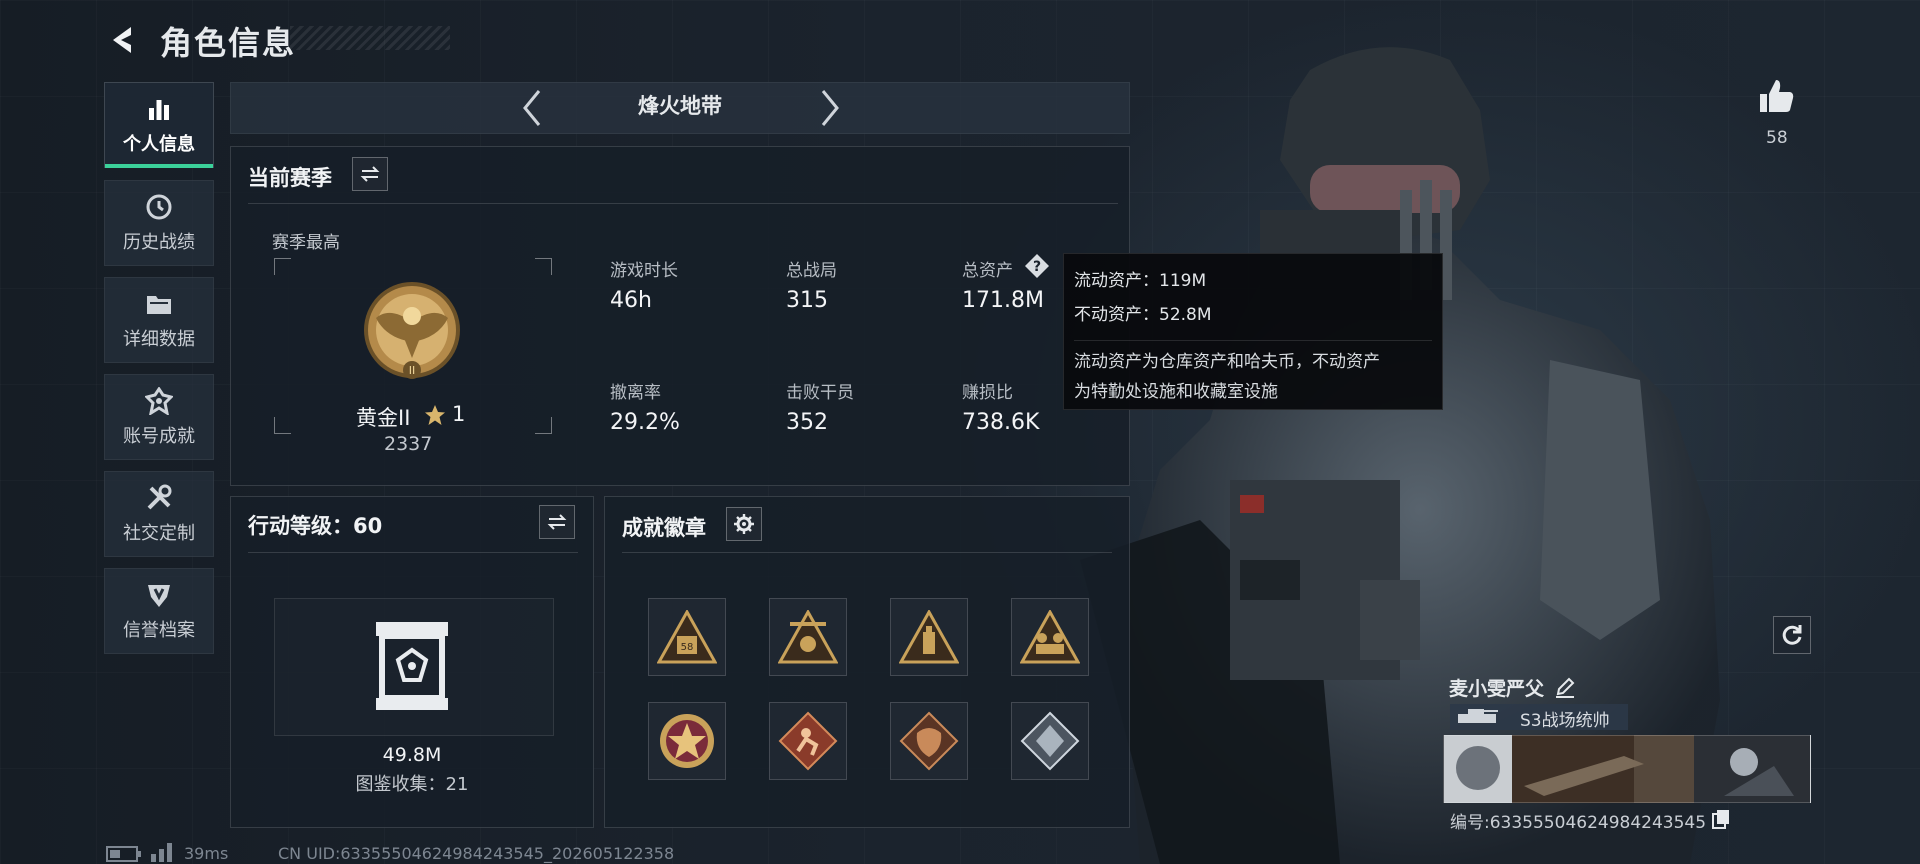 The height and width of the screenshot is (864, 1920). Describe the element at coordinates (159, 401) in the screenshot. I see `achievement-icon` at that location.